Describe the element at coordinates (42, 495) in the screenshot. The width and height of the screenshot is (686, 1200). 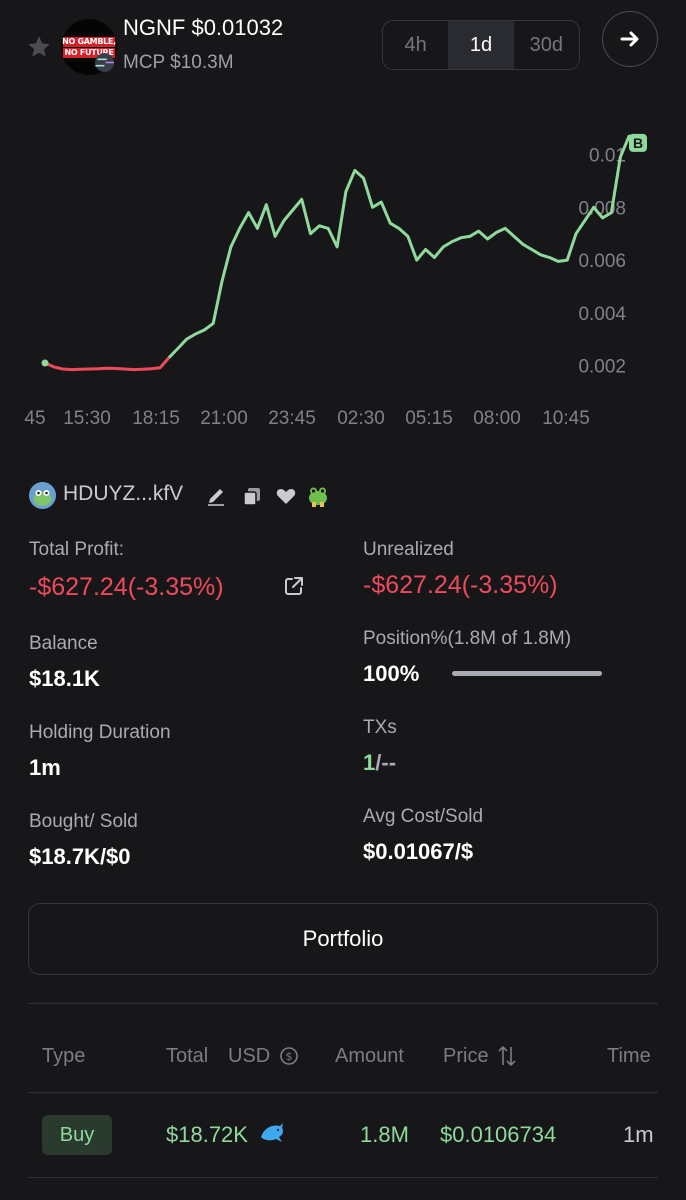
I see `wallet-avatar` at that location.